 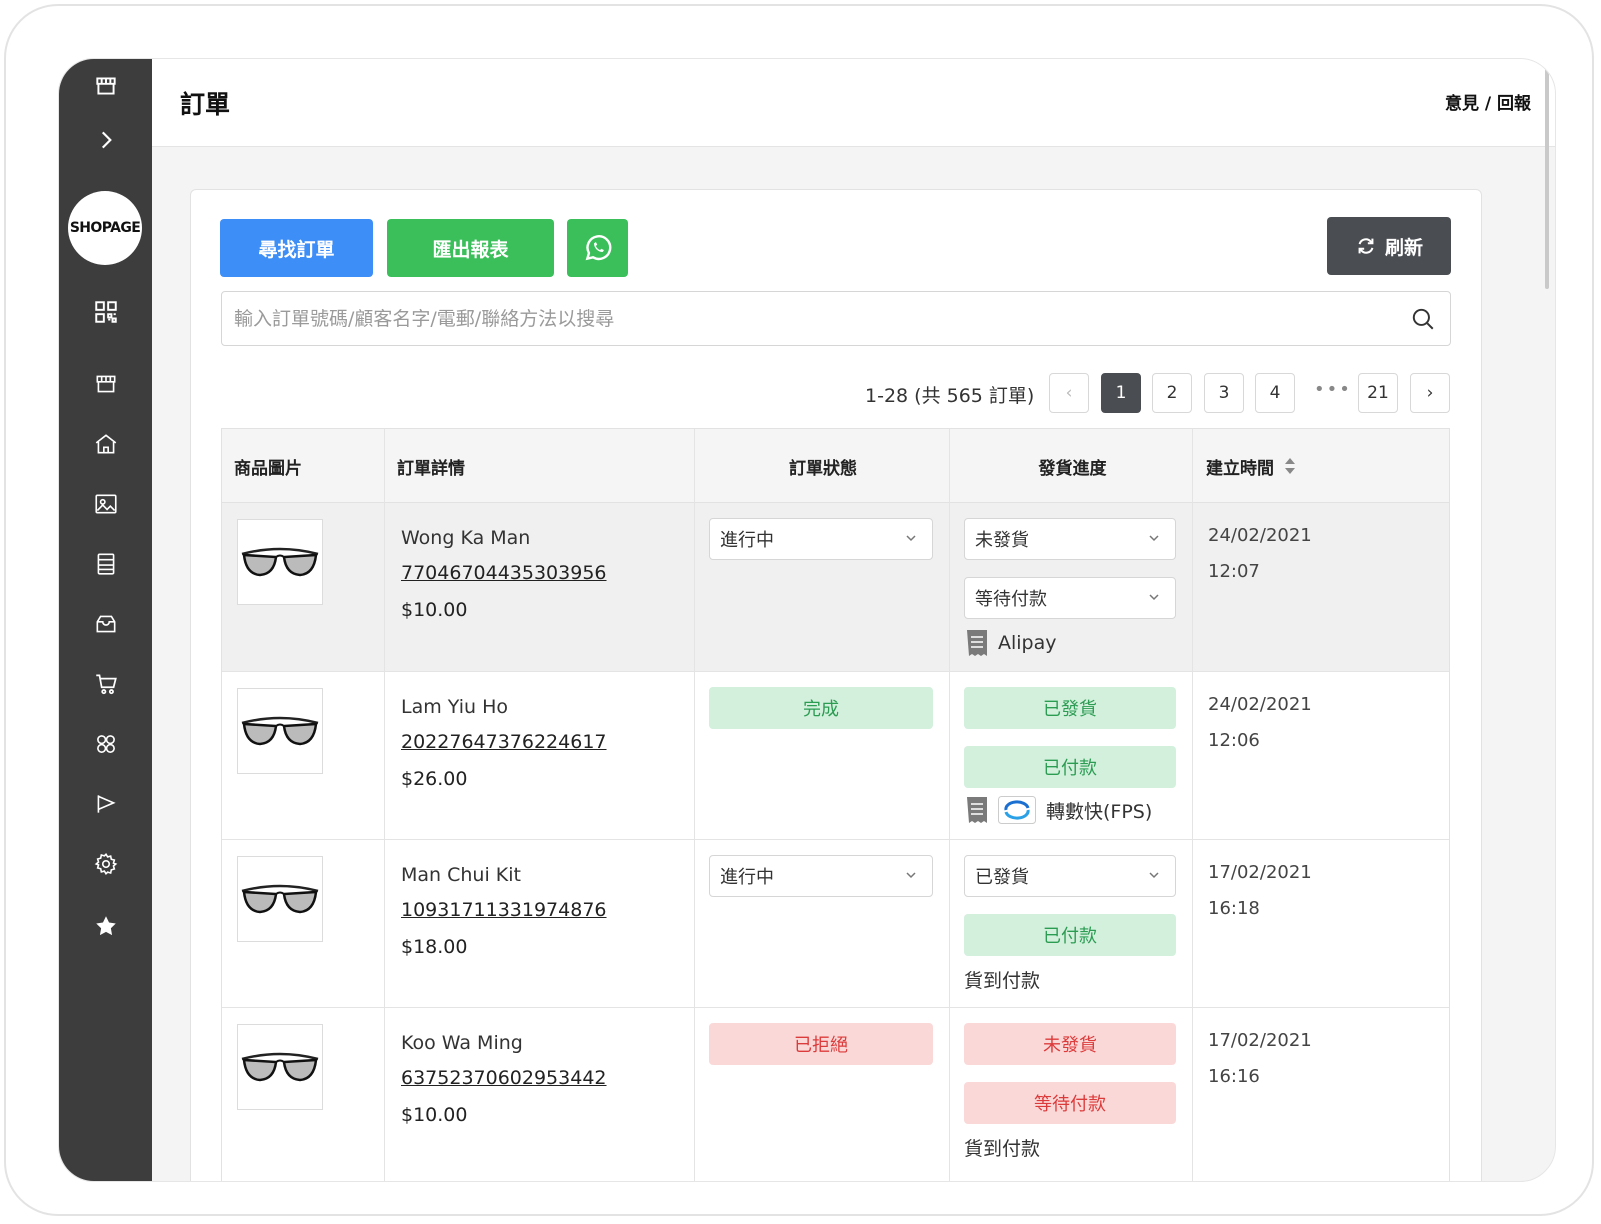 I want to click on image-icon, so click(x=105, y=504).